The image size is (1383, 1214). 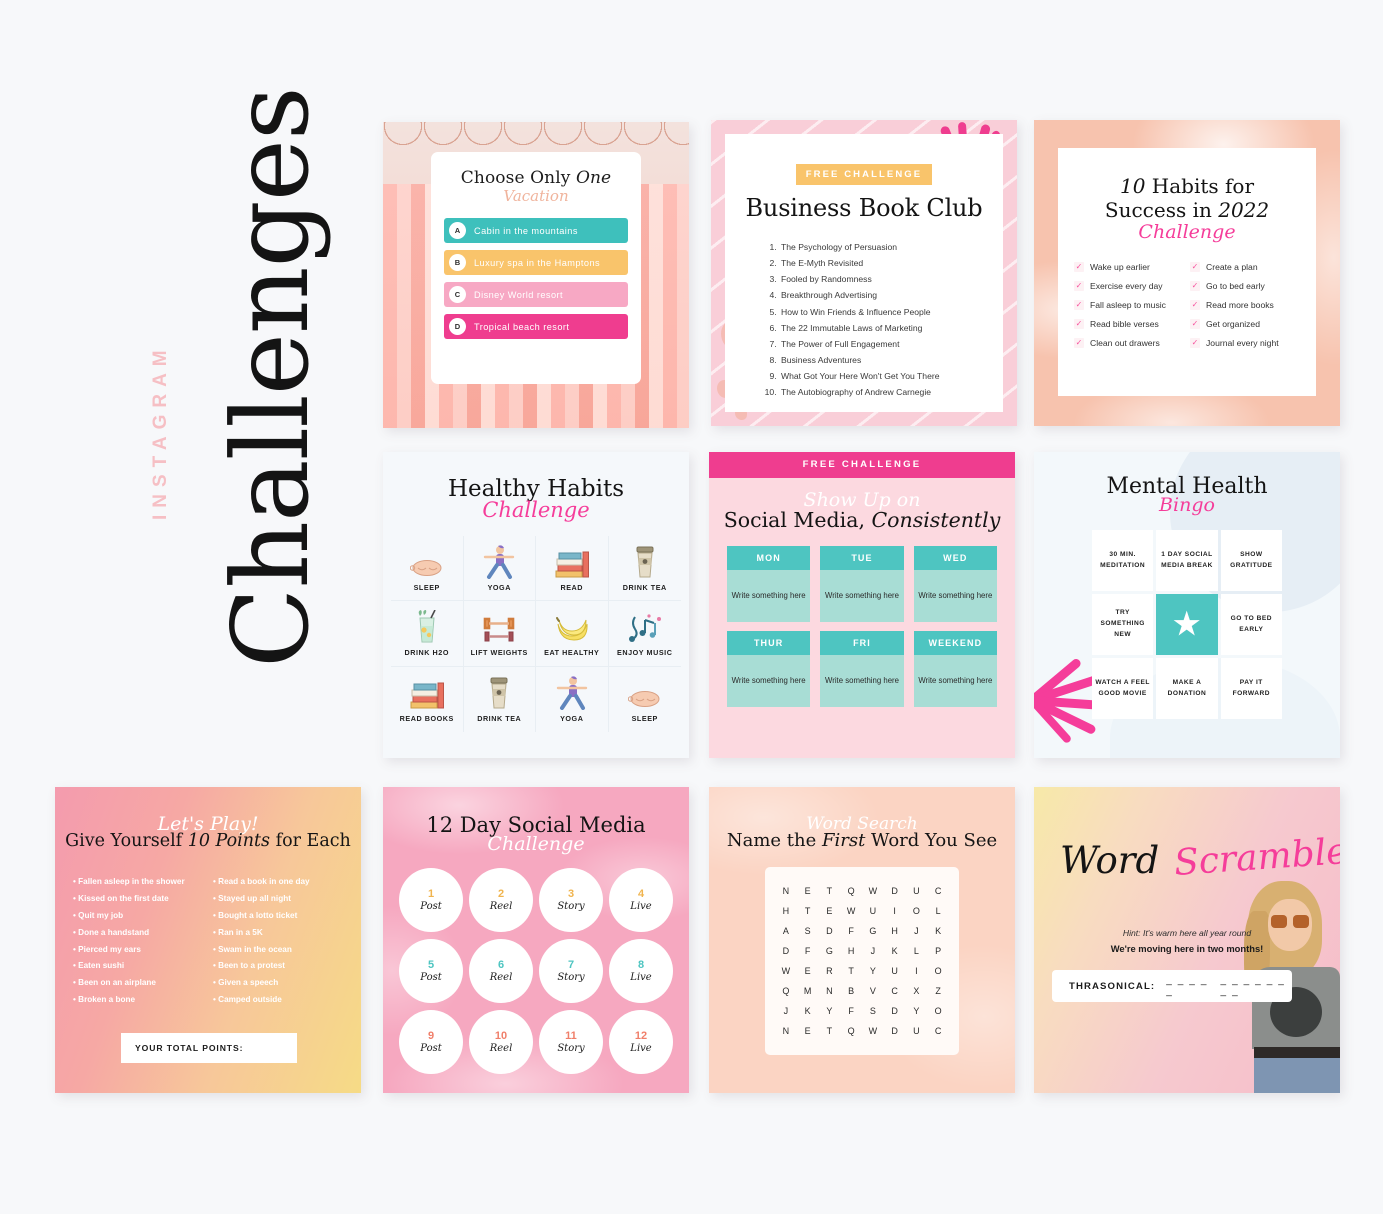 What do you see at coordinates (1245, 285) in the screenshot?
I see `habit-checklist-item: ✓ Go to bed early` at bounding box center [1245, 285].